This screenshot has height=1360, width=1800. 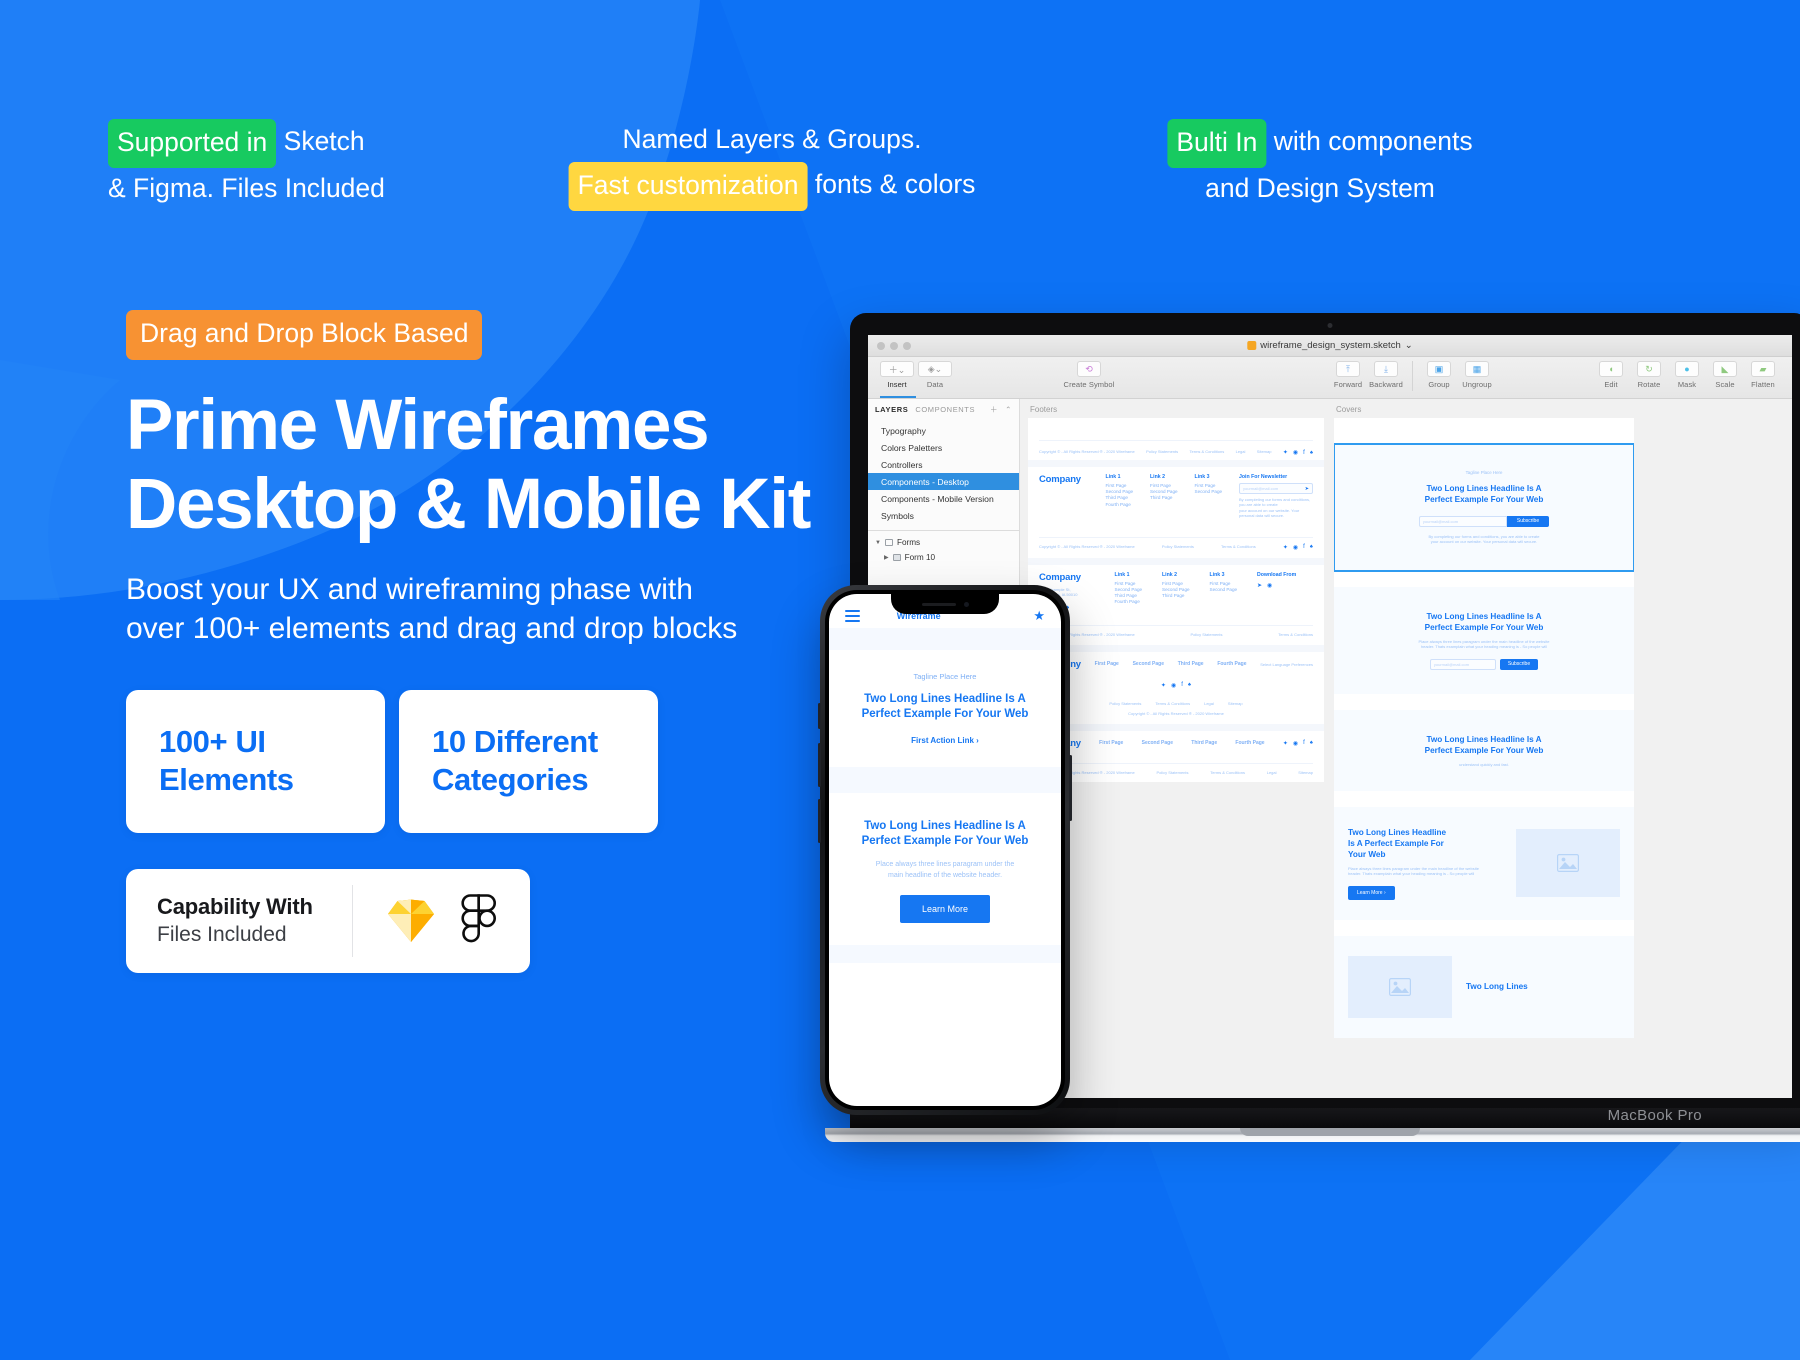 I want to click on feature-line-1: Named Layers & Groups., so click(x=772, y=139).